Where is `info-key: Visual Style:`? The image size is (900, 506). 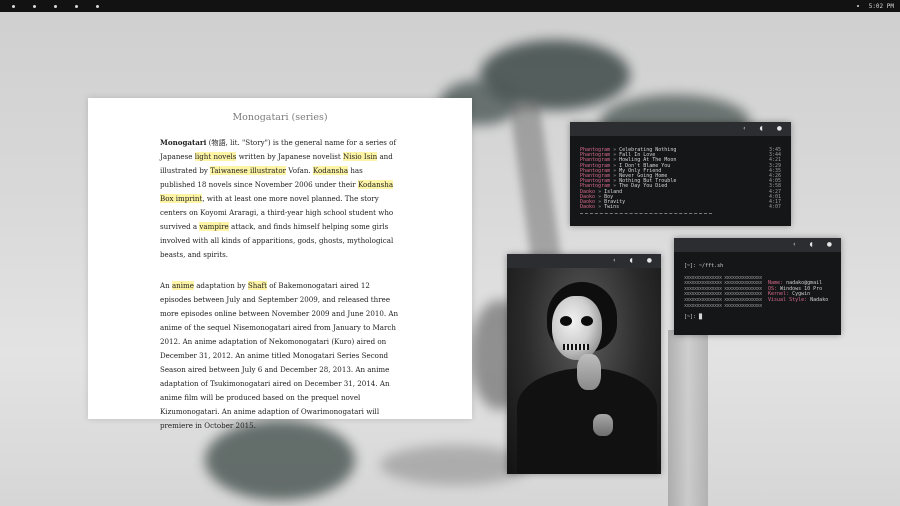
info-key: Visual Style: is located at coordinates (789, 299).